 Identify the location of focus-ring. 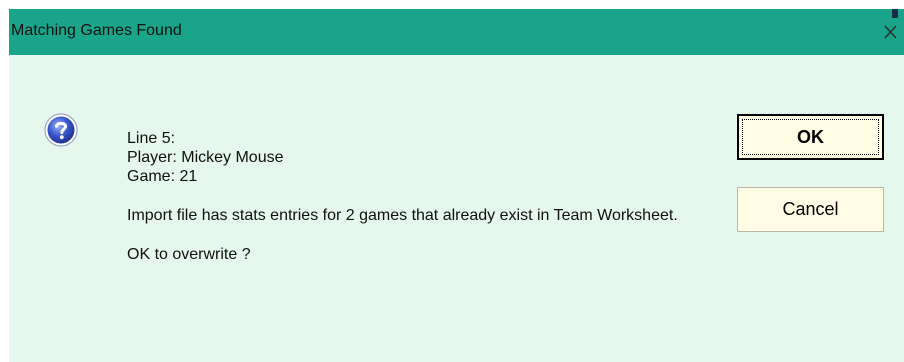
(810, 137).